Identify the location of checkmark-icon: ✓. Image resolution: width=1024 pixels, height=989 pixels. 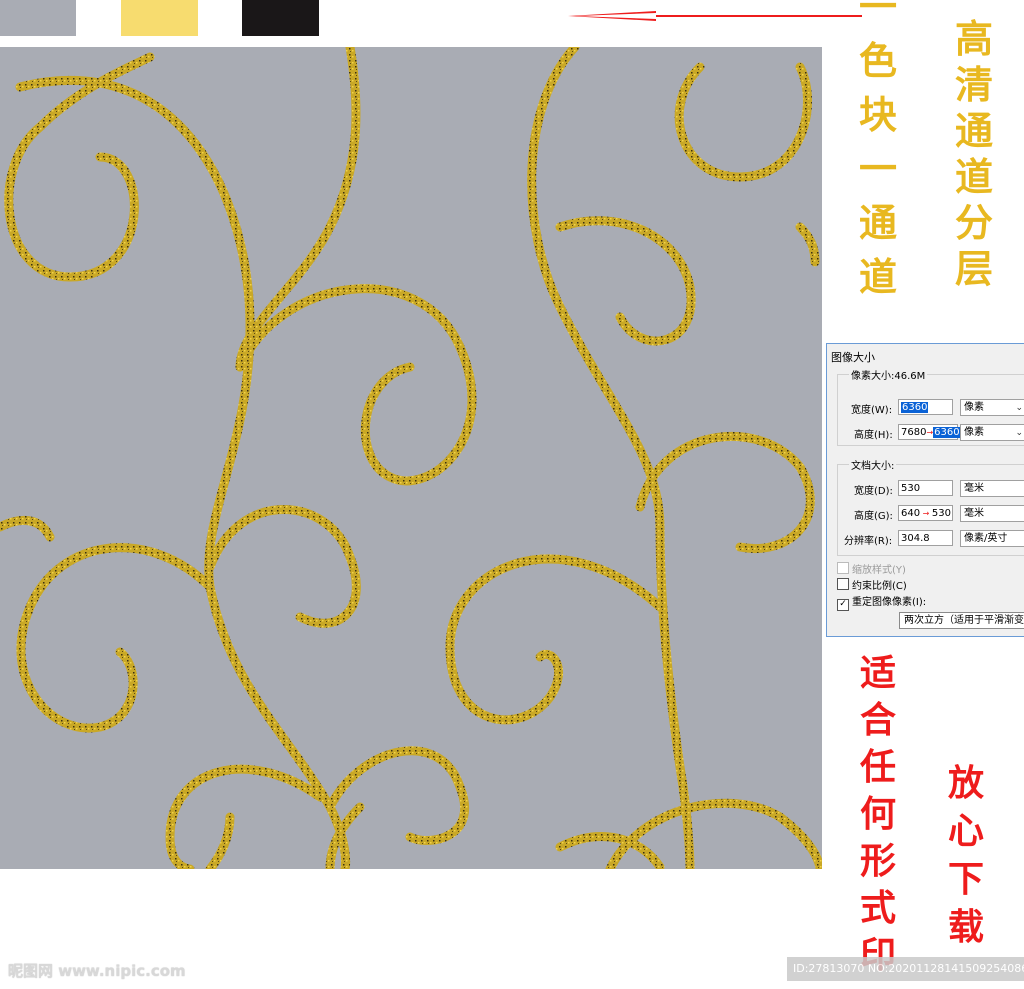
(843, 605).